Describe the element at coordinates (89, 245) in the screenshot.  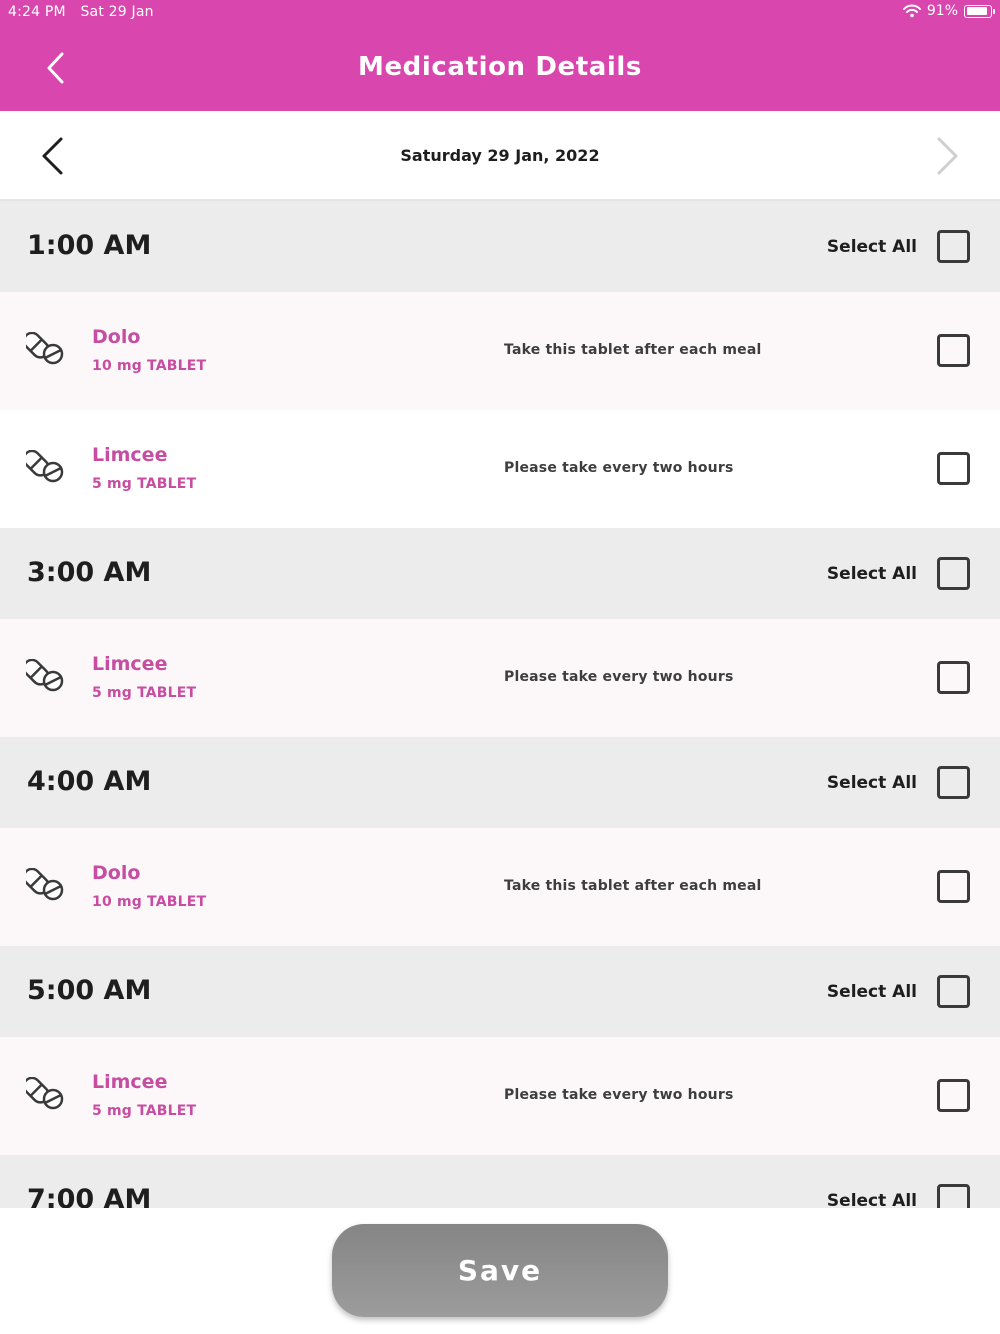
I see `slot-time: 1:00 AM` at that location.